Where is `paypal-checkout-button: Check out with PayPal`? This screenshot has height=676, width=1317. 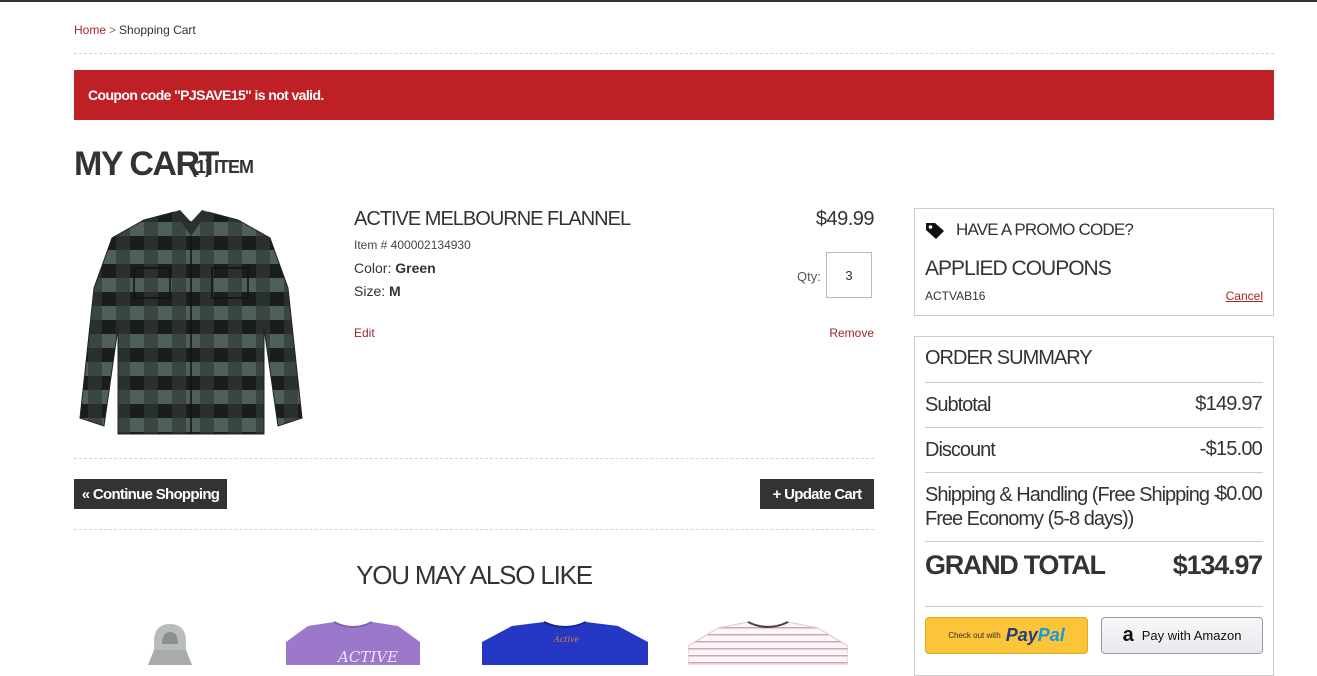 paypal-checkout-button: Check out with PayPal is located at coordinates (1006, 635).